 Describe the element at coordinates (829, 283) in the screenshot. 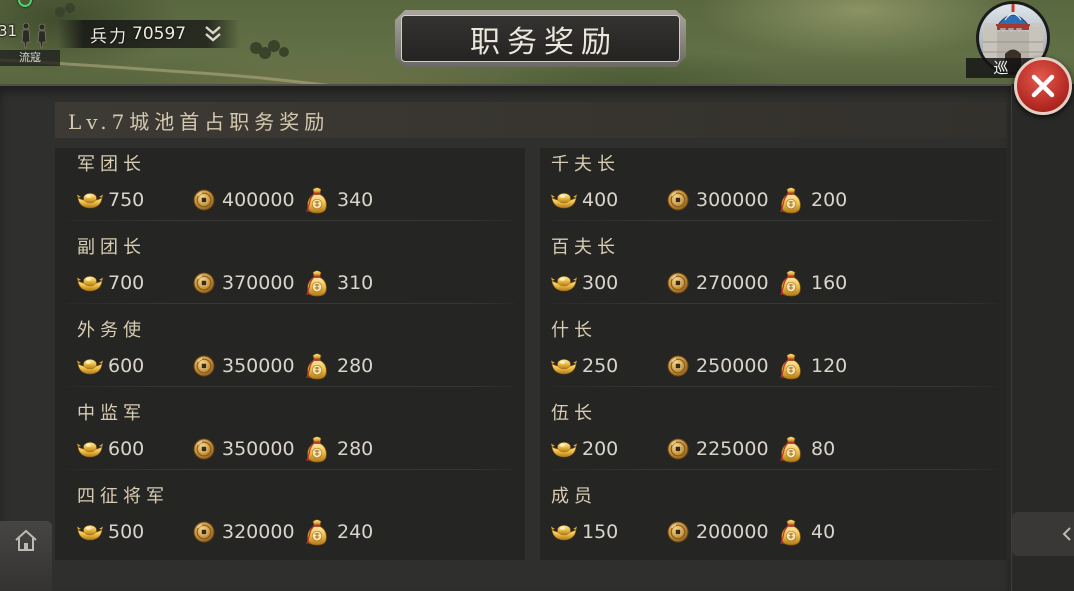

I see `pouch-amount: 160` at that location.